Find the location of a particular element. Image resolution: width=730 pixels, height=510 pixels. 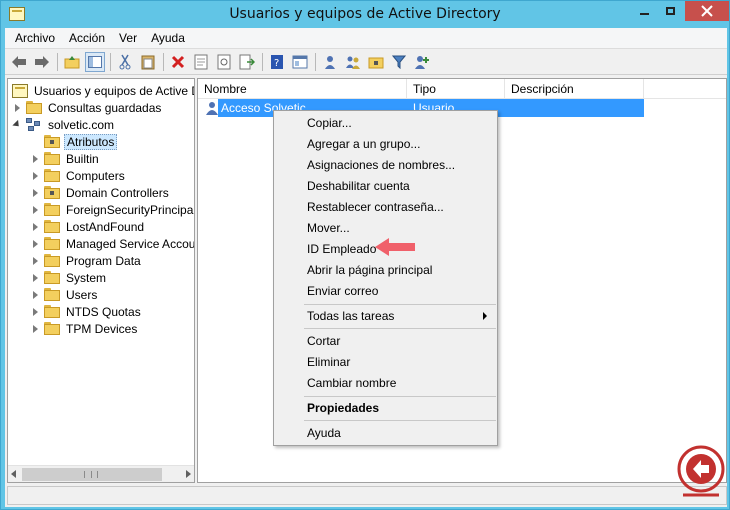

help-button: ? is located at coordinates (277, 62).